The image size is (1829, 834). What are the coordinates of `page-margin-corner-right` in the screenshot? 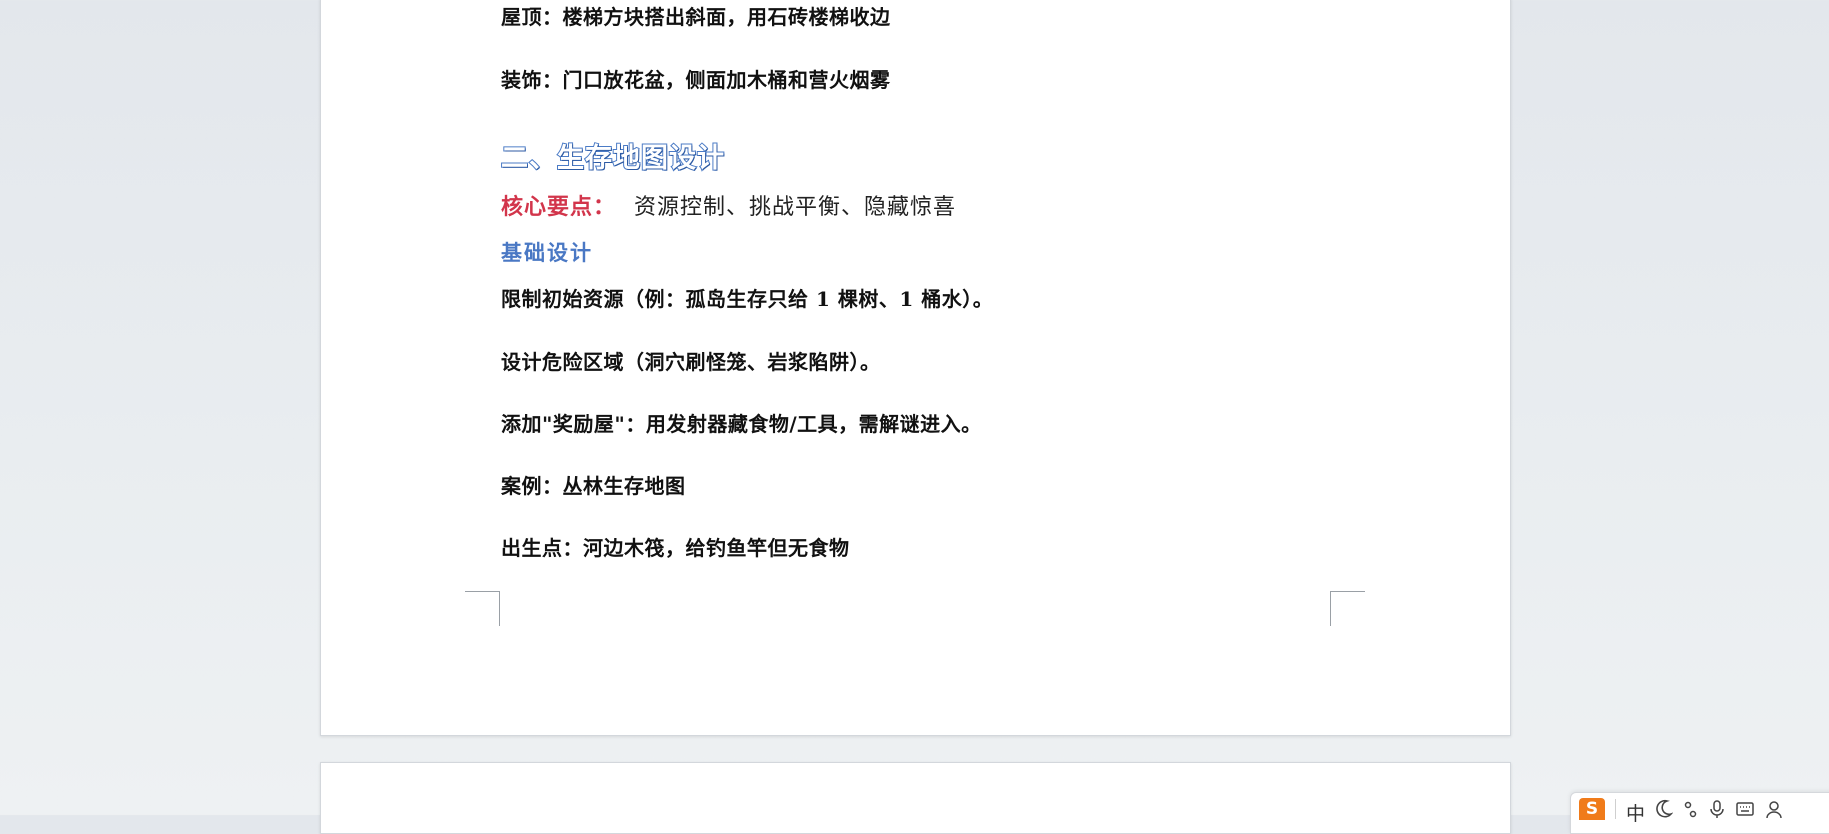 It's located at (1347, 608).